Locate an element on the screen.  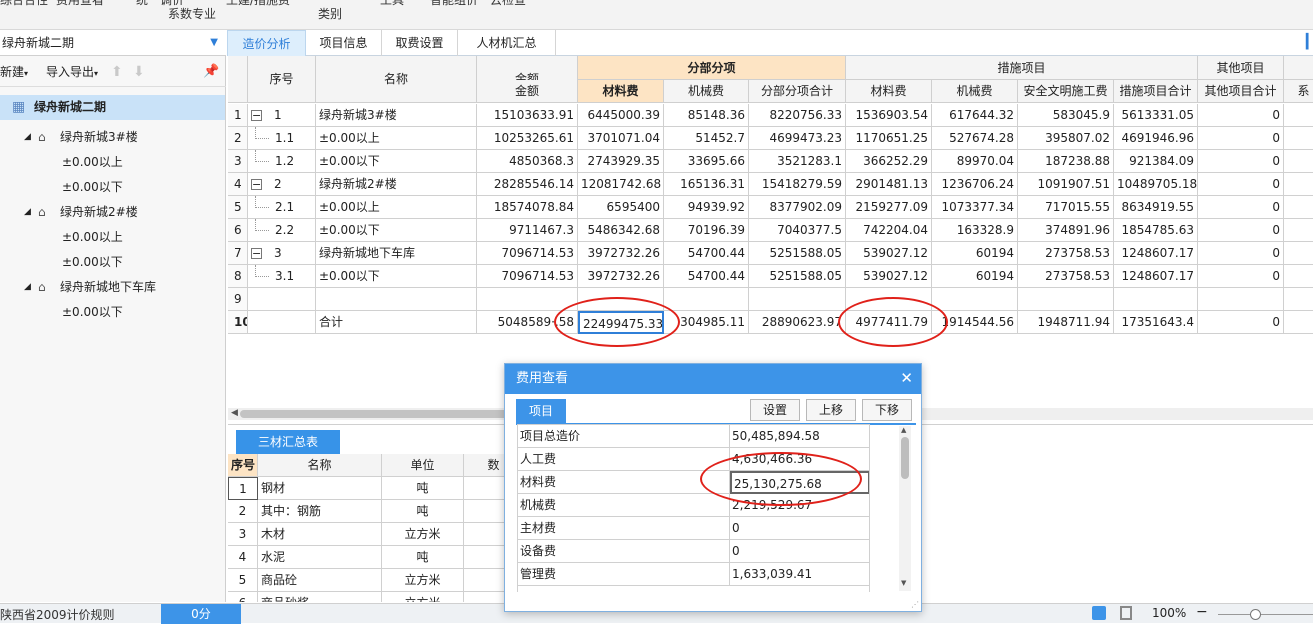
grid-cell-fbtotal is located at coordinates (797, 299).